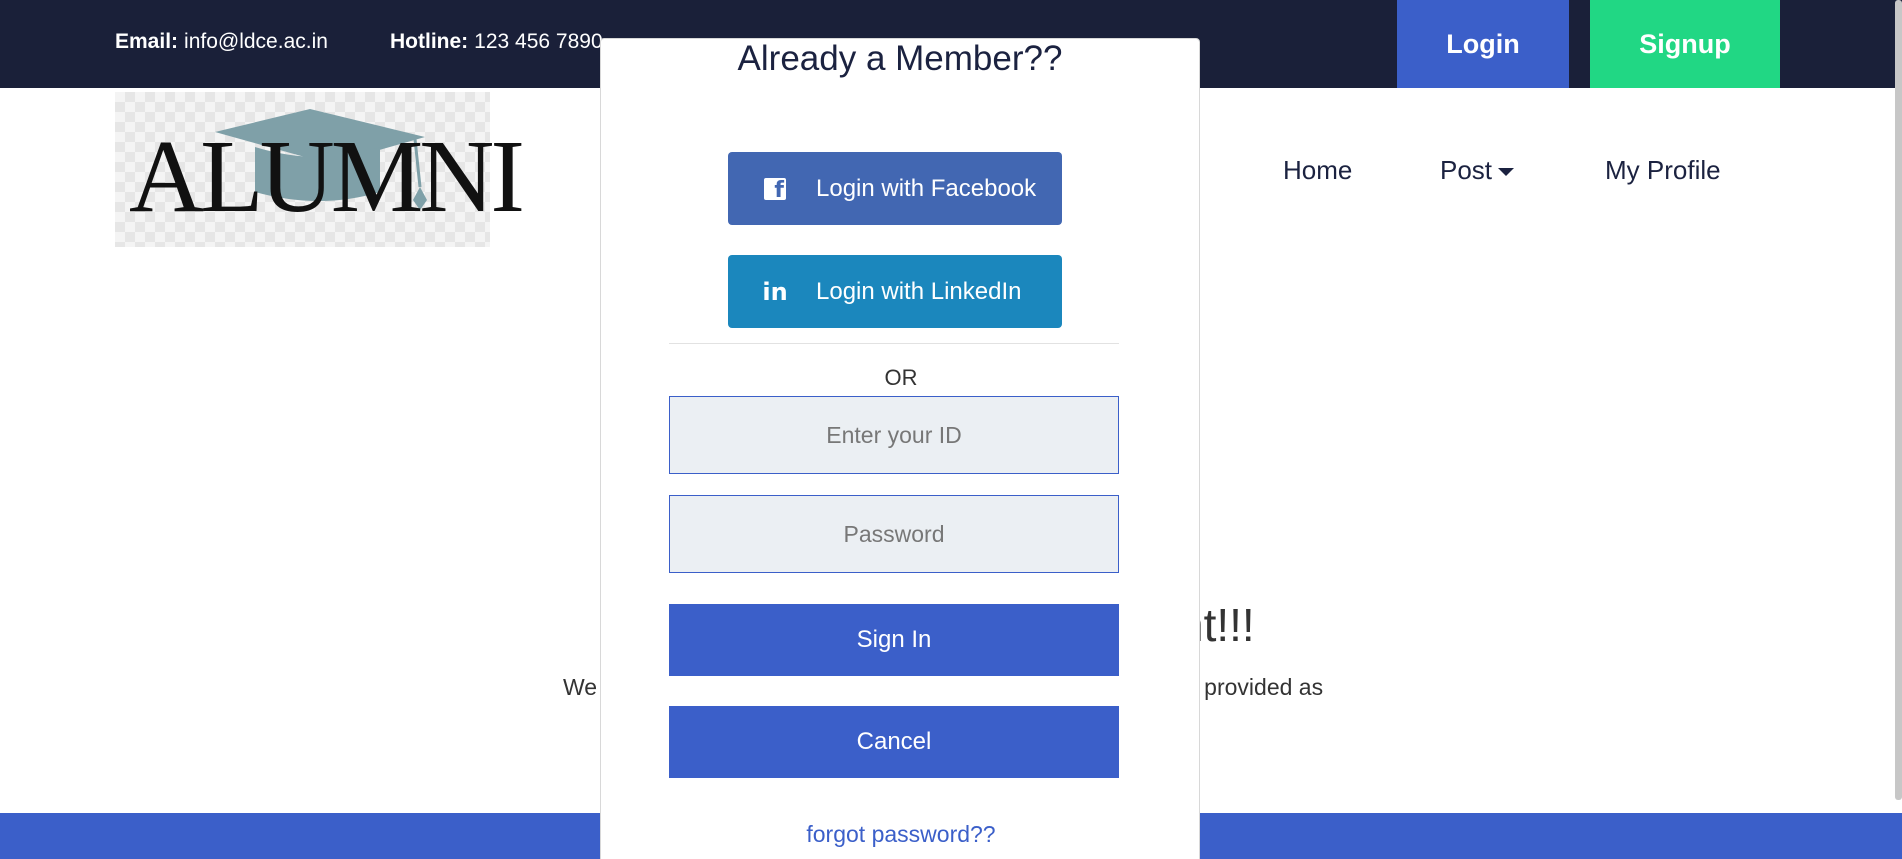 Image resolution: width=1902 pixels, height=859 pixels. Describe the element at coordinates (1898, 400) in the screenshot. I see `page-scrollbar` at that location.